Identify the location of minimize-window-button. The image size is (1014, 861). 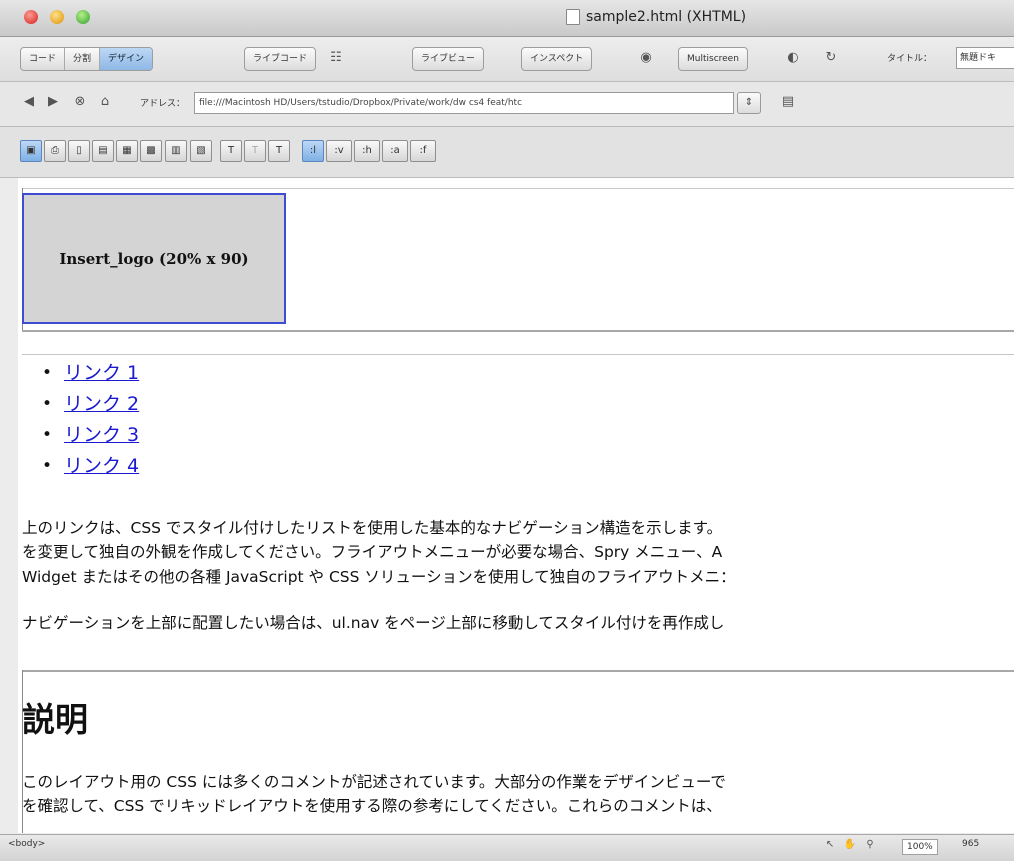
(57, 17).